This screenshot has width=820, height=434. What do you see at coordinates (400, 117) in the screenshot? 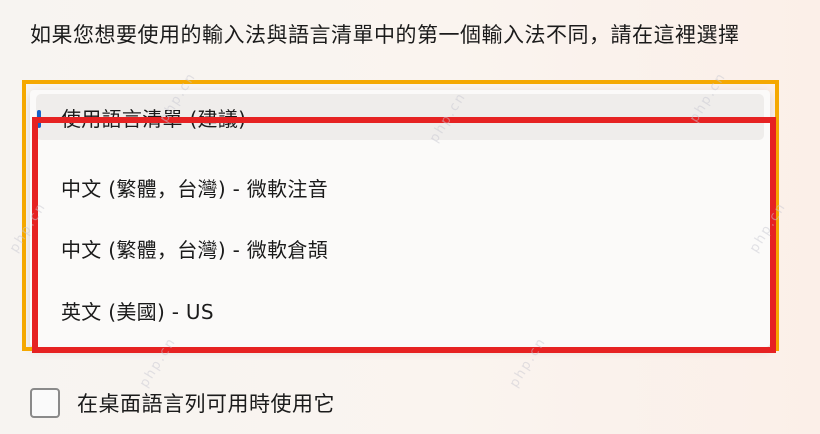
I see `dropdown-option-use-language-list: 使用語言清單 (建議)` at bounding box center [400, 117].